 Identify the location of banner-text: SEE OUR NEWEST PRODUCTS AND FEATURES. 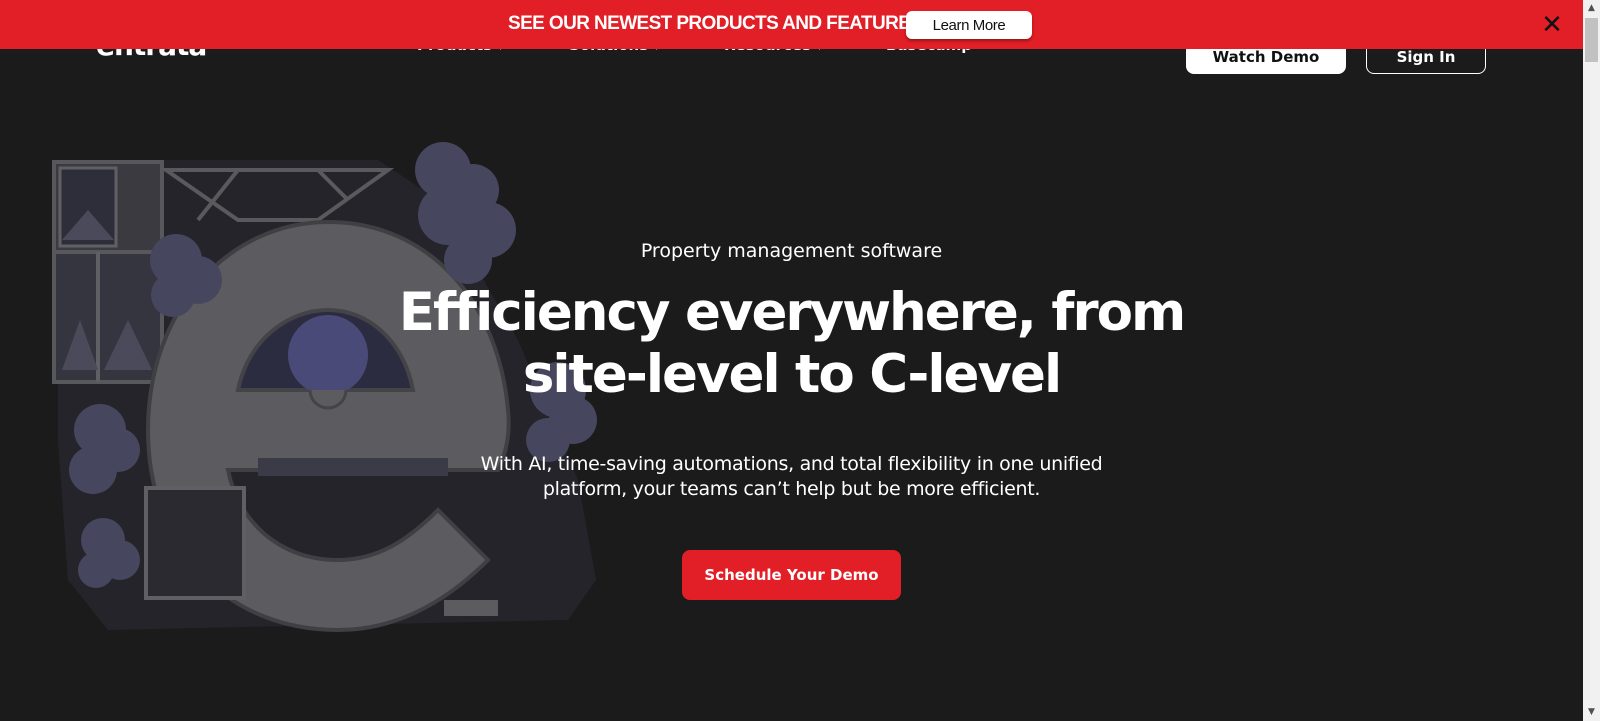
(715, 23).